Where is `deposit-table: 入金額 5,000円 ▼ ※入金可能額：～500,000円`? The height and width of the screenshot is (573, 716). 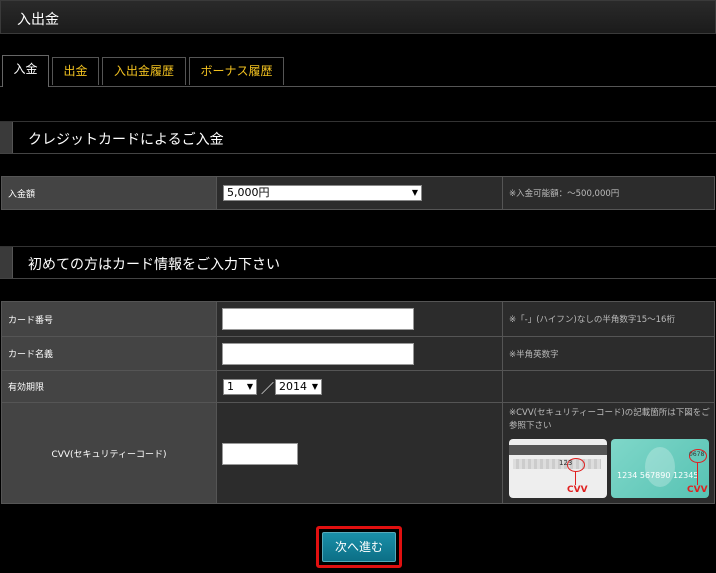 deposit-table: 入金額 5,000円 ▼ ※入金可能額：～500,000円 is located at coordinates (358, 193).